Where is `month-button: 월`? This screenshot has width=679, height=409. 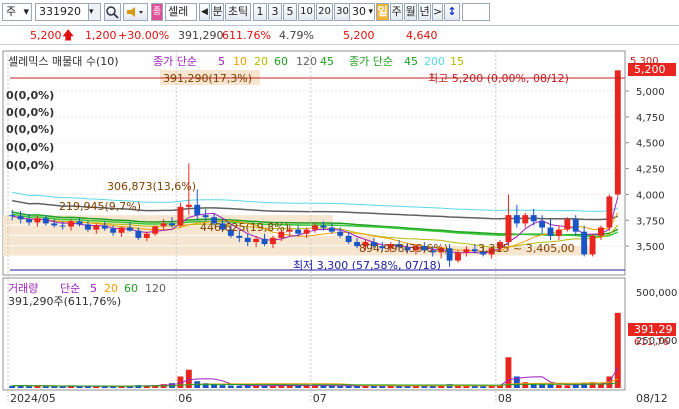
month-button: 월 is located at coordinates (410, 12).